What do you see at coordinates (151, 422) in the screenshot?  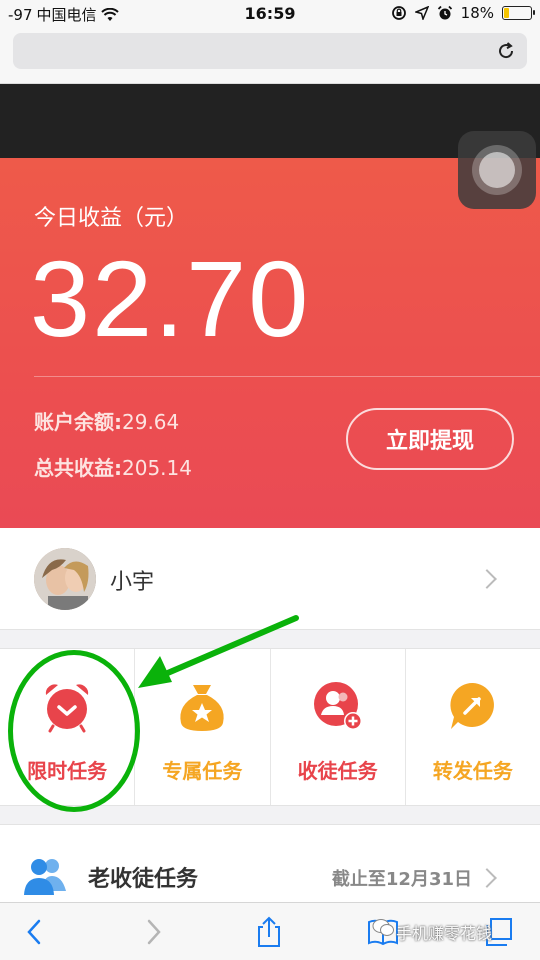 I see `balance-value: 29.64` at bounding box center [151, 422].